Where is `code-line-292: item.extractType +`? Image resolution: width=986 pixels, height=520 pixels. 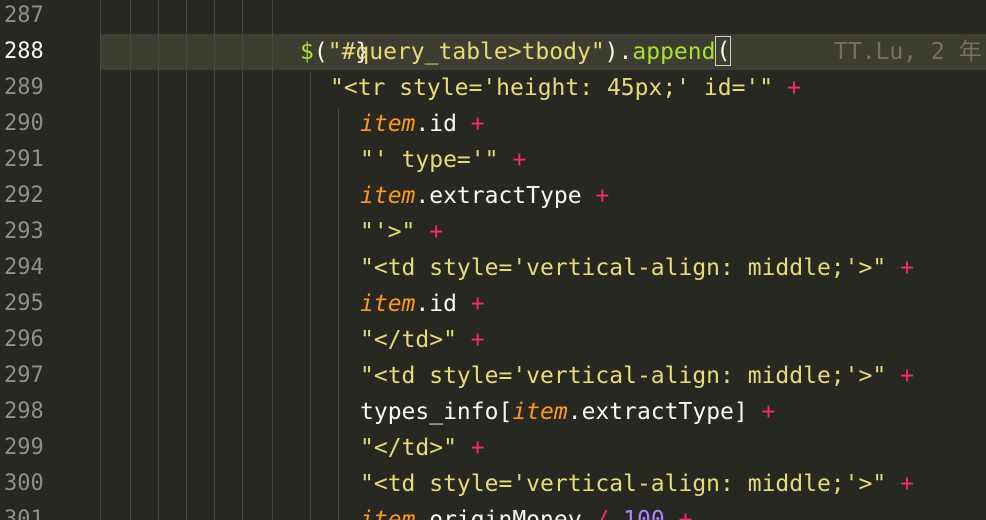 code-line-292: item.extractType + is located at coordinates (485, 196).